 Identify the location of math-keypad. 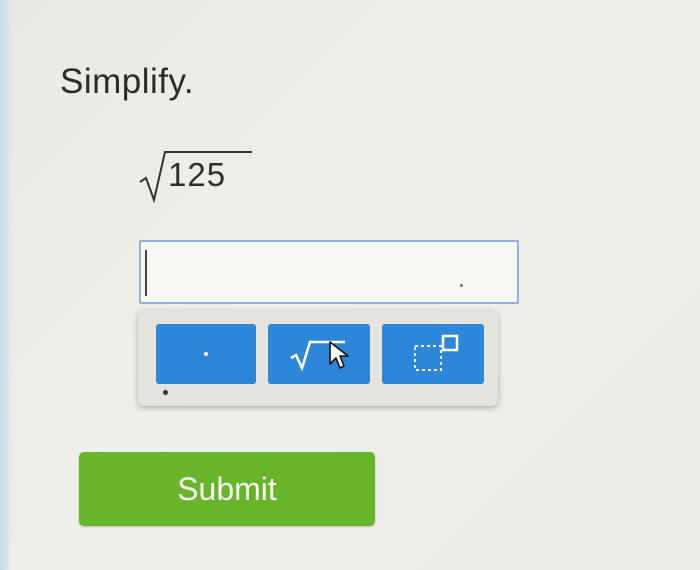
(318, 358).